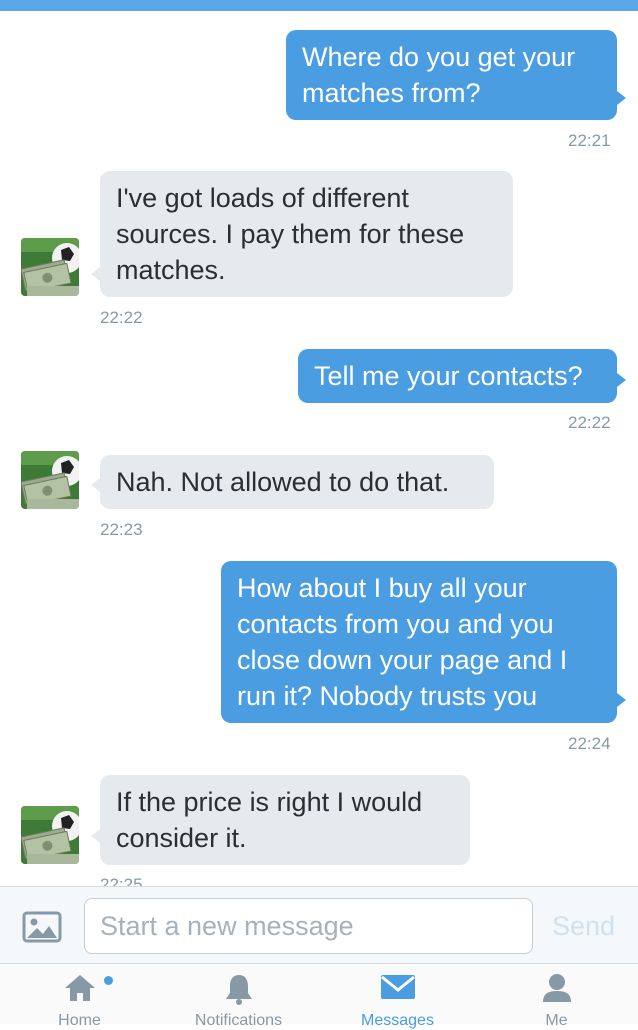  I want to click on envelope-icon, so click(398, 989).